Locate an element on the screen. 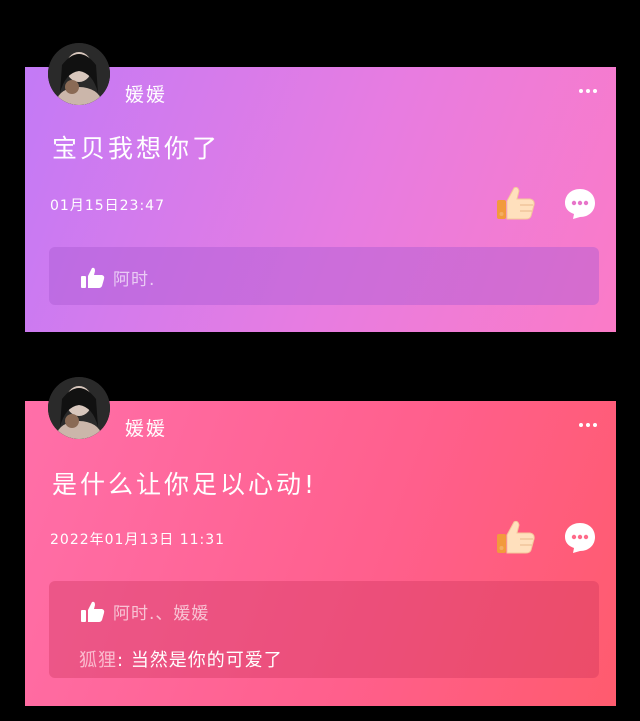 This screenshot has width=640, height=721. post-text: 是什么让你足以心动! is located at coordinates (185, 484).